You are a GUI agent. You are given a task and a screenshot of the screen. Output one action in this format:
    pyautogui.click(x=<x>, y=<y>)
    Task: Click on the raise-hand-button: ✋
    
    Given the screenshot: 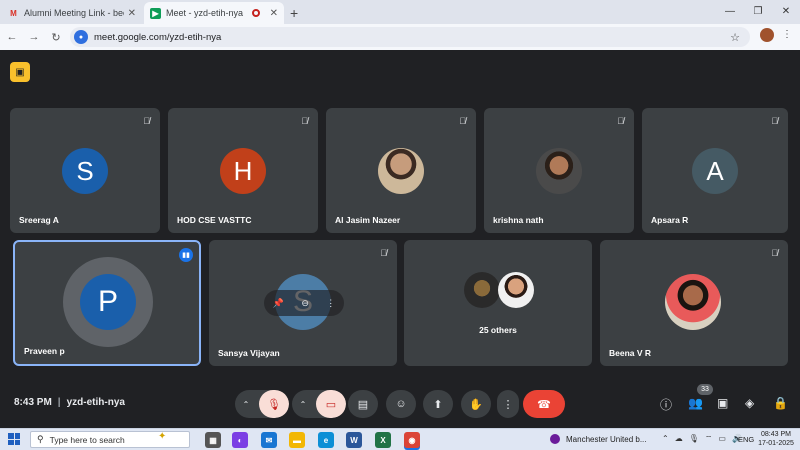 What is the action you would take?
    pyautogui.click(x=476, y=404)
    